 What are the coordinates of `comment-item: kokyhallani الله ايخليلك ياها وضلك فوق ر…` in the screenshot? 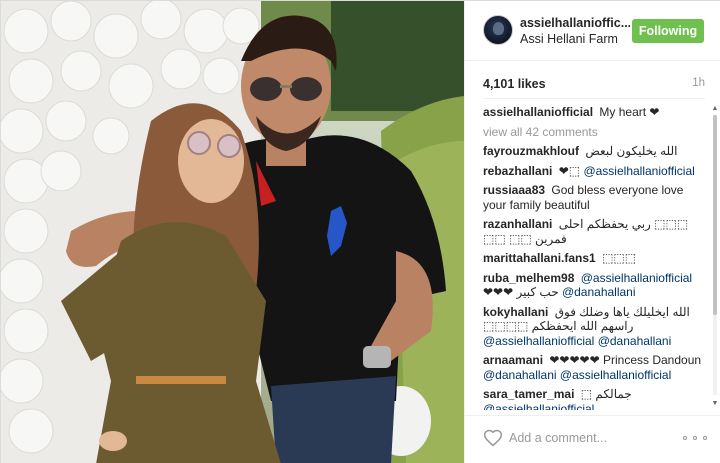 It's located at (594, 327).